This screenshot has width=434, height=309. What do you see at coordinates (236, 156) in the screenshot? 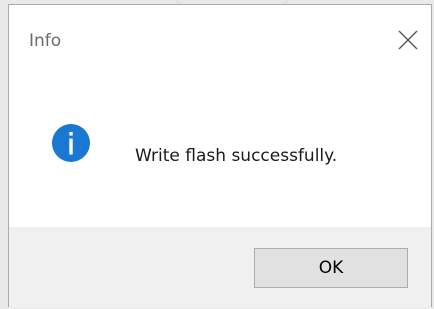
I see `dialog-message: Write flash successfully.` at bounding box center [236, 156].